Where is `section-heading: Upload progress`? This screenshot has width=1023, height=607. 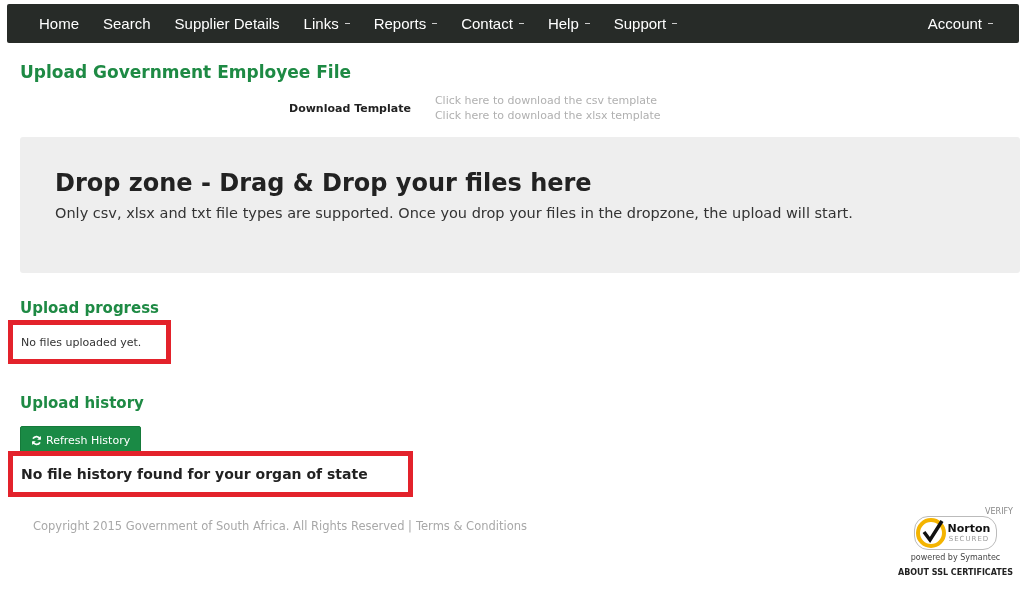 section-heading: Upload progress is located at coordinates (90, 308).